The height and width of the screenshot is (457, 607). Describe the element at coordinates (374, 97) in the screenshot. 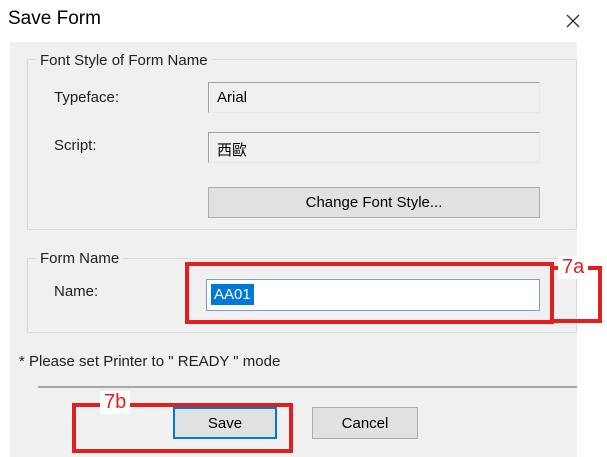

I see `typeface-field: Arial` at that location.